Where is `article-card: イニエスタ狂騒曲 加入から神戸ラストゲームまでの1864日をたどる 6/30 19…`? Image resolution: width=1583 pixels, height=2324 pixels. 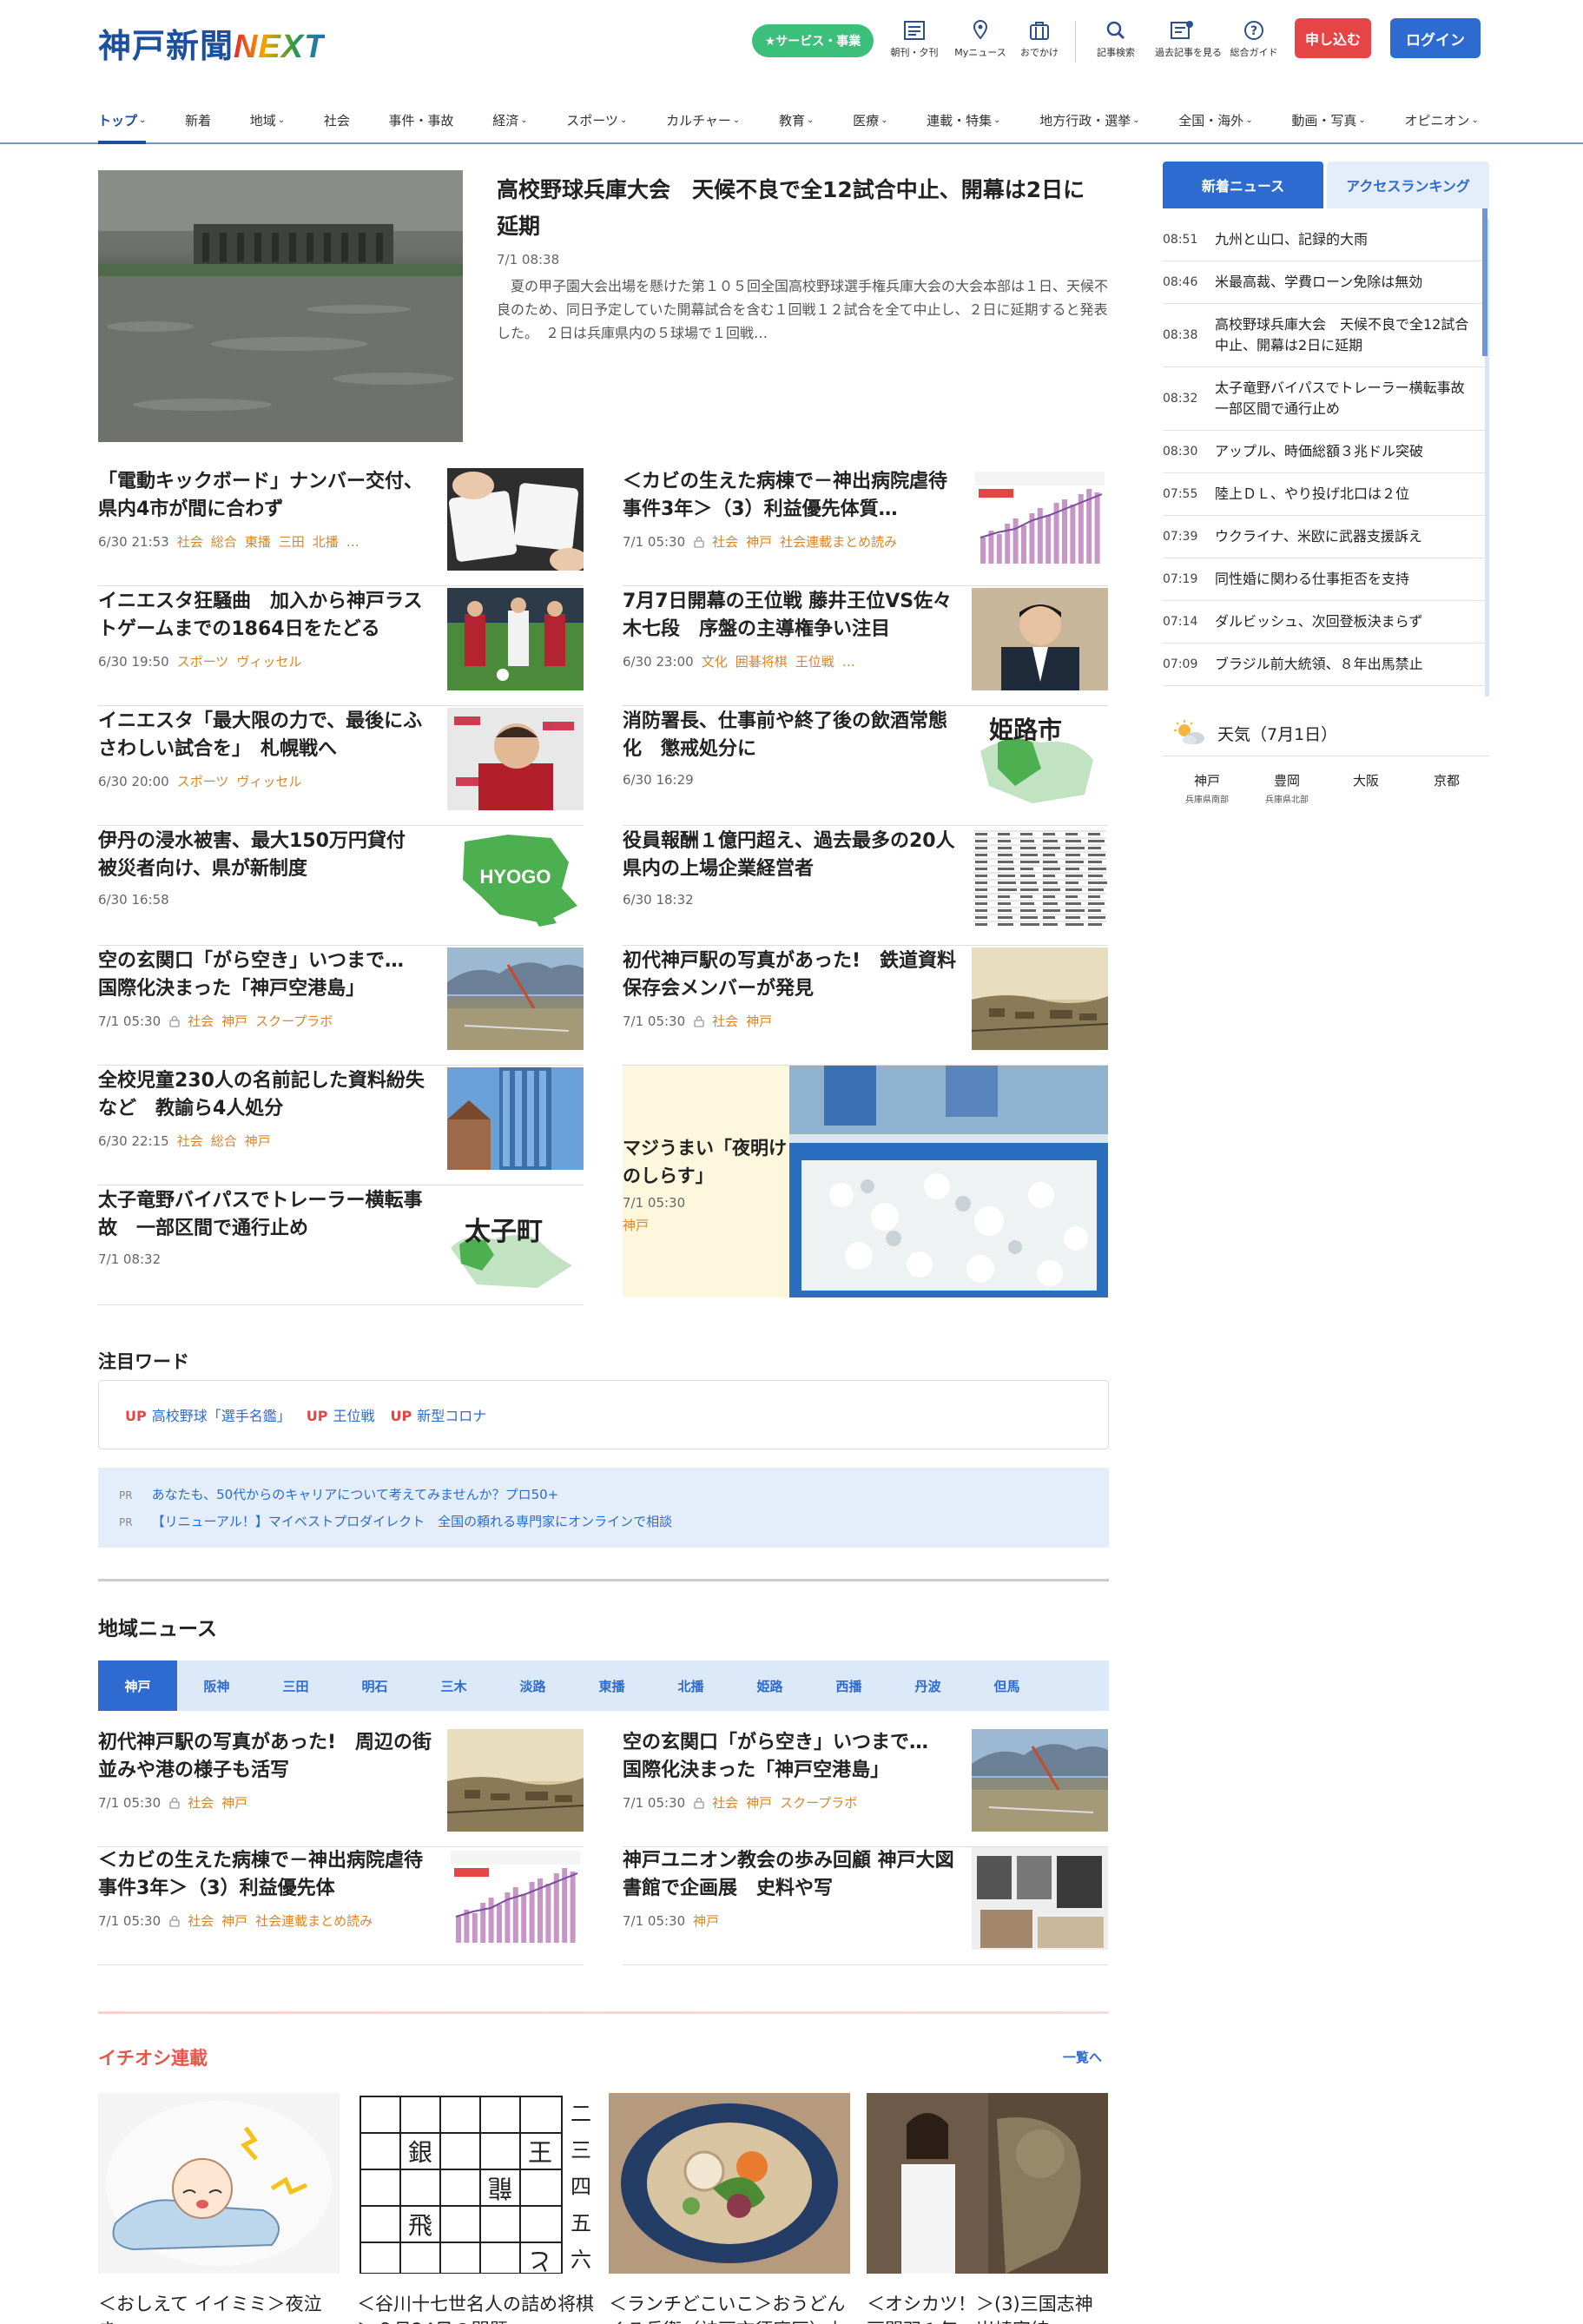 article-card: イニエスタ狂騒曲 加入から神戸ラストゲームまでの1864日をたどる 6/30 19… is located at coordinates (341, 647).